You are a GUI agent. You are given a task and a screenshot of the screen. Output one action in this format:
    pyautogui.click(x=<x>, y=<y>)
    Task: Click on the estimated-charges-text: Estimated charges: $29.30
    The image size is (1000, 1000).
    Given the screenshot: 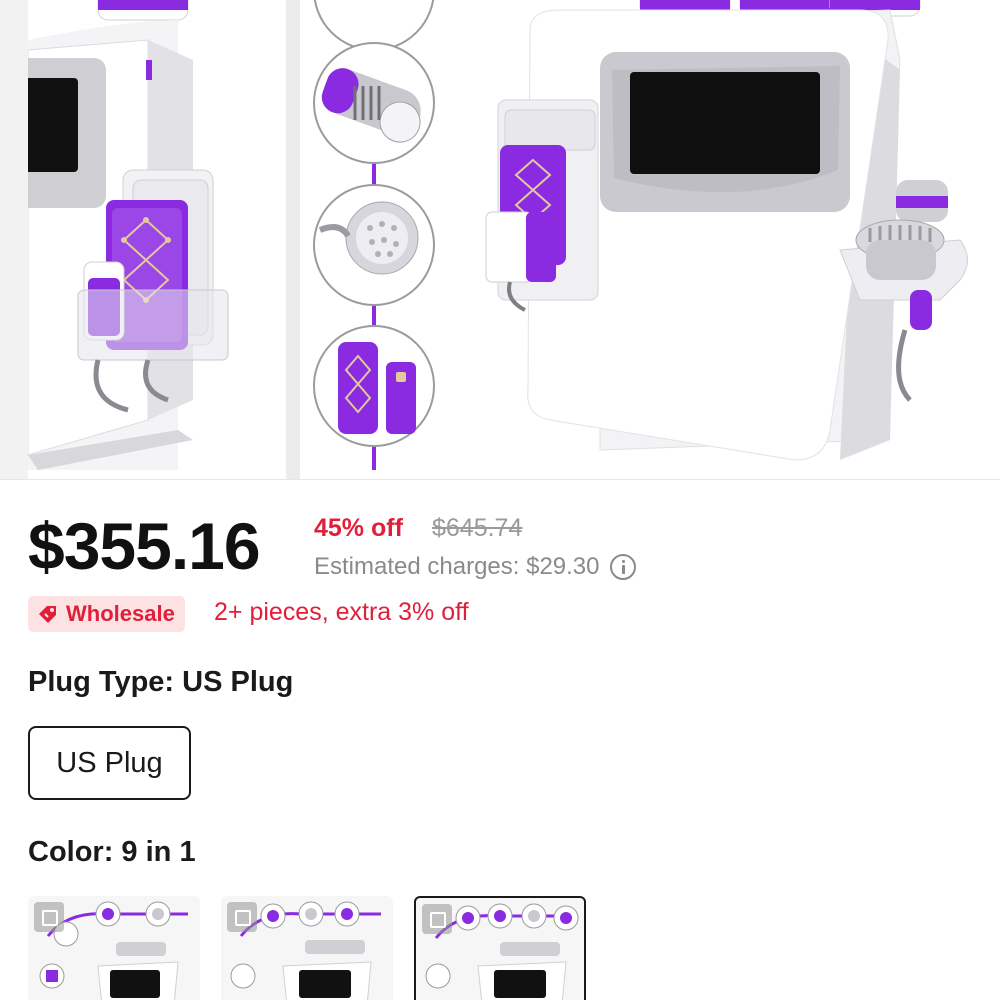 What is the action you would take?
    pyautogui.click(x=457, y=566)
    